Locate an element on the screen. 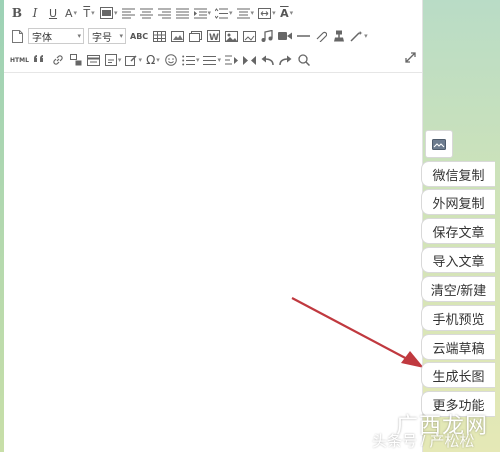  search-icon is located at coordinates (304, 60).